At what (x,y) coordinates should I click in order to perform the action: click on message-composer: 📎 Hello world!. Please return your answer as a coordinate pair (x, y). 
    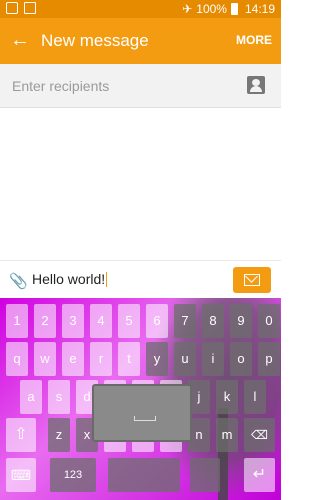
    Looking at the image, I should click on (140, 279).